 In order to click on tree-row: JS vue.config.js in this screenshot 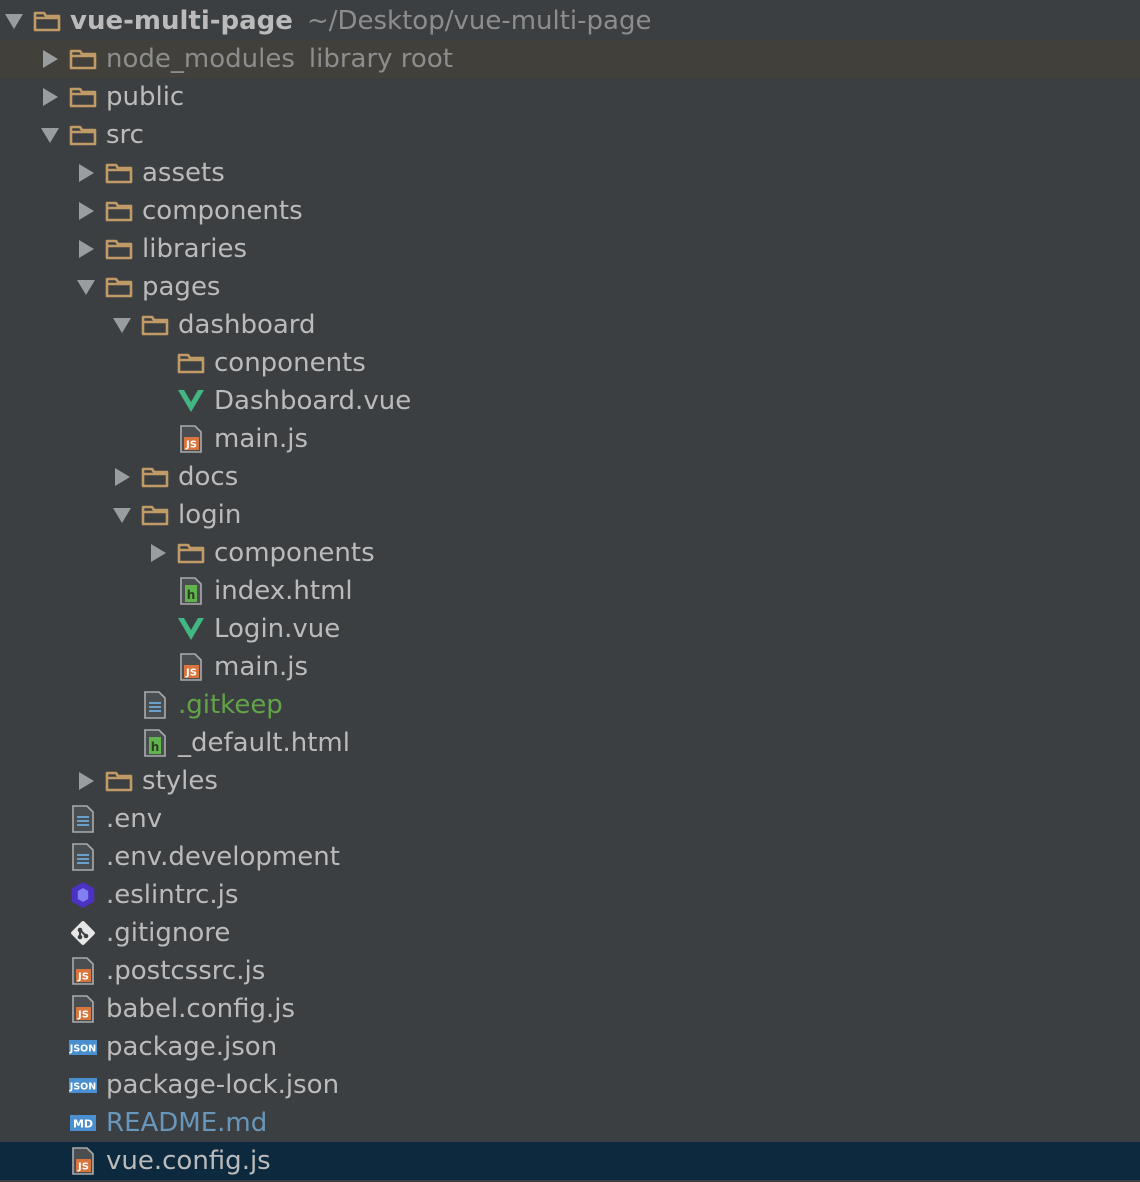, I will do `click(570, 1161)`.